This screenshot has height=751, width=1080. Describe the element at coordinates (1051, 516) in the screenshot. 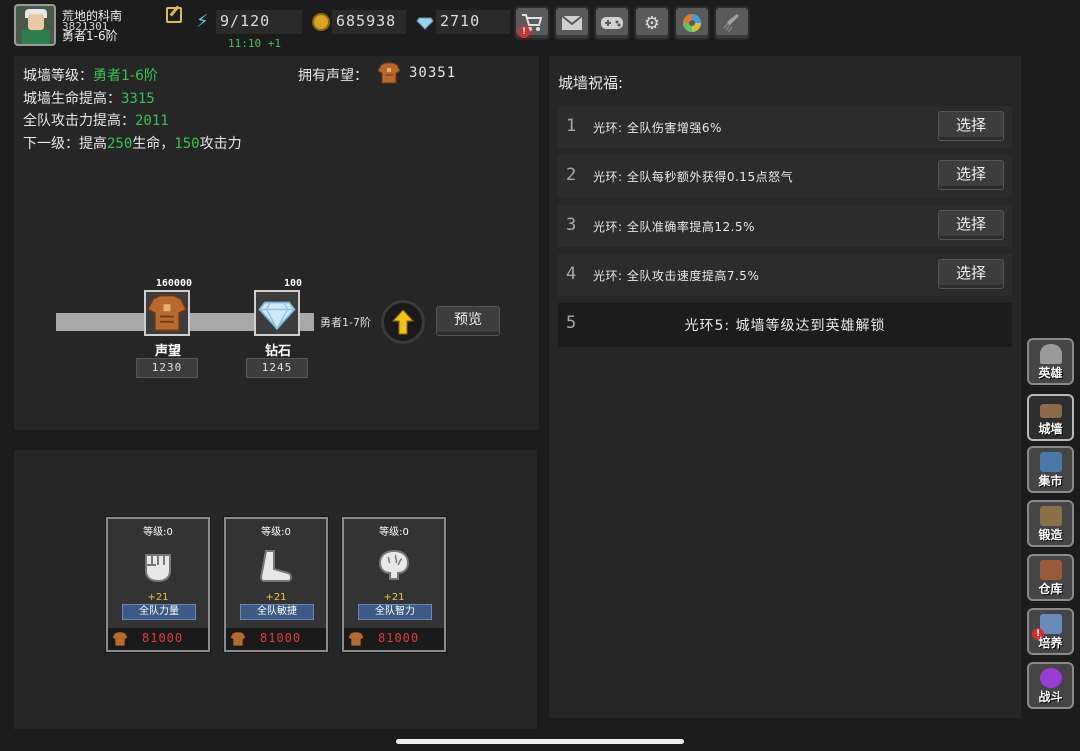

I see `anvil-icon` at that location.